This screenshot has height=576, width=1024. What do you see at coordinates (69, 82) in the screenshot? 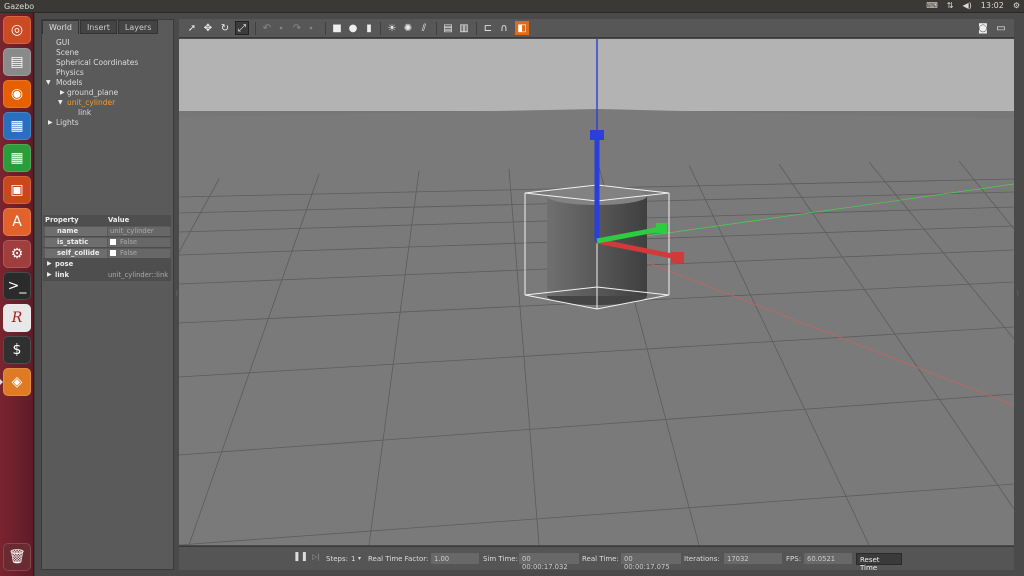
I see `tree-item-models: Models` at bounding box center [69, 82].